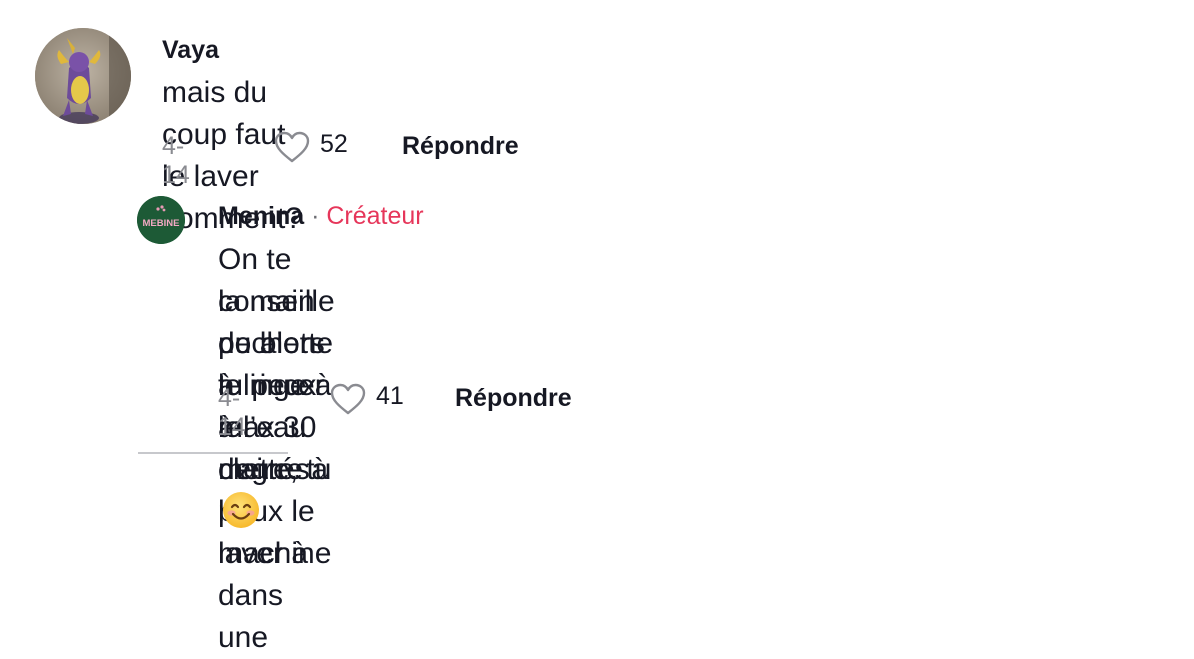 The height and width of the screenshot is (659, 1194). I want to click on smiling-face-emoji-icon, so click(241, 510).